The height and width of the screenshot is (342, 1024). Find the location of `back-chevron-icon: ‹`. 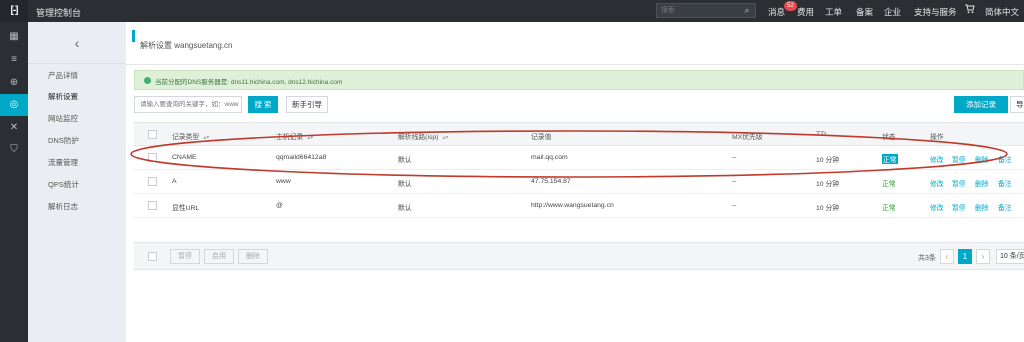

back-chevron-icon: ‹ is located at coordinates (77, 43).